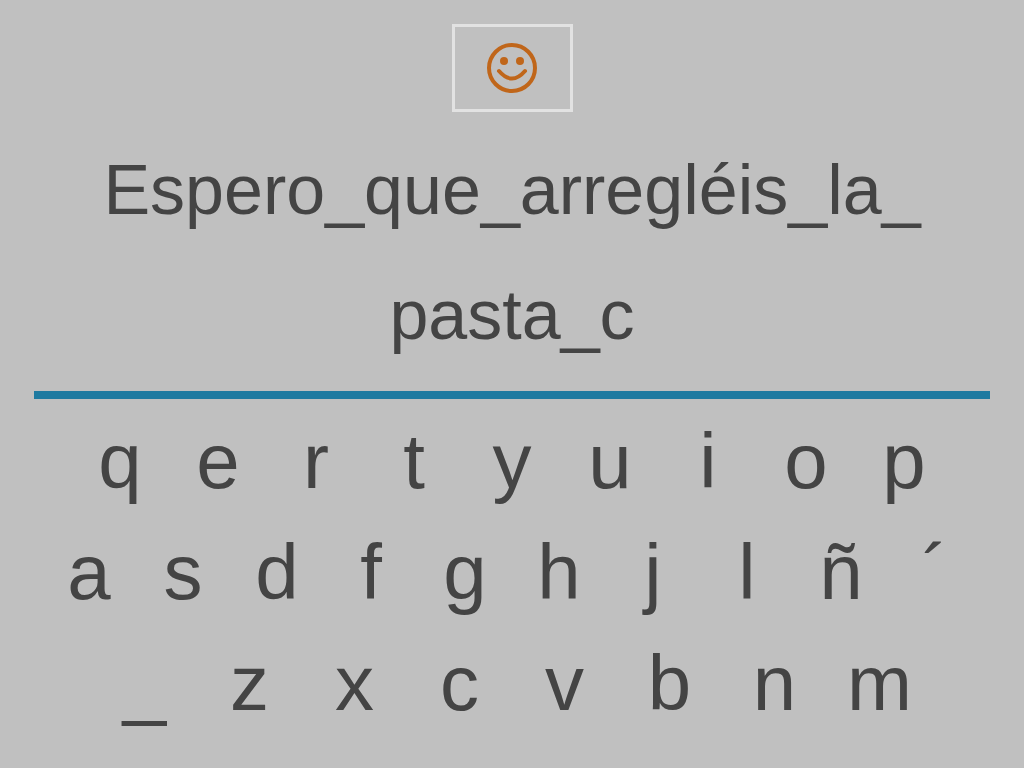 Image resolution: width=1024 pixels, height=768 pixels. What do you see at coordinates (708, 460) in the screenshot?
I see `letter-key: i` at bounding box center [708, 460].